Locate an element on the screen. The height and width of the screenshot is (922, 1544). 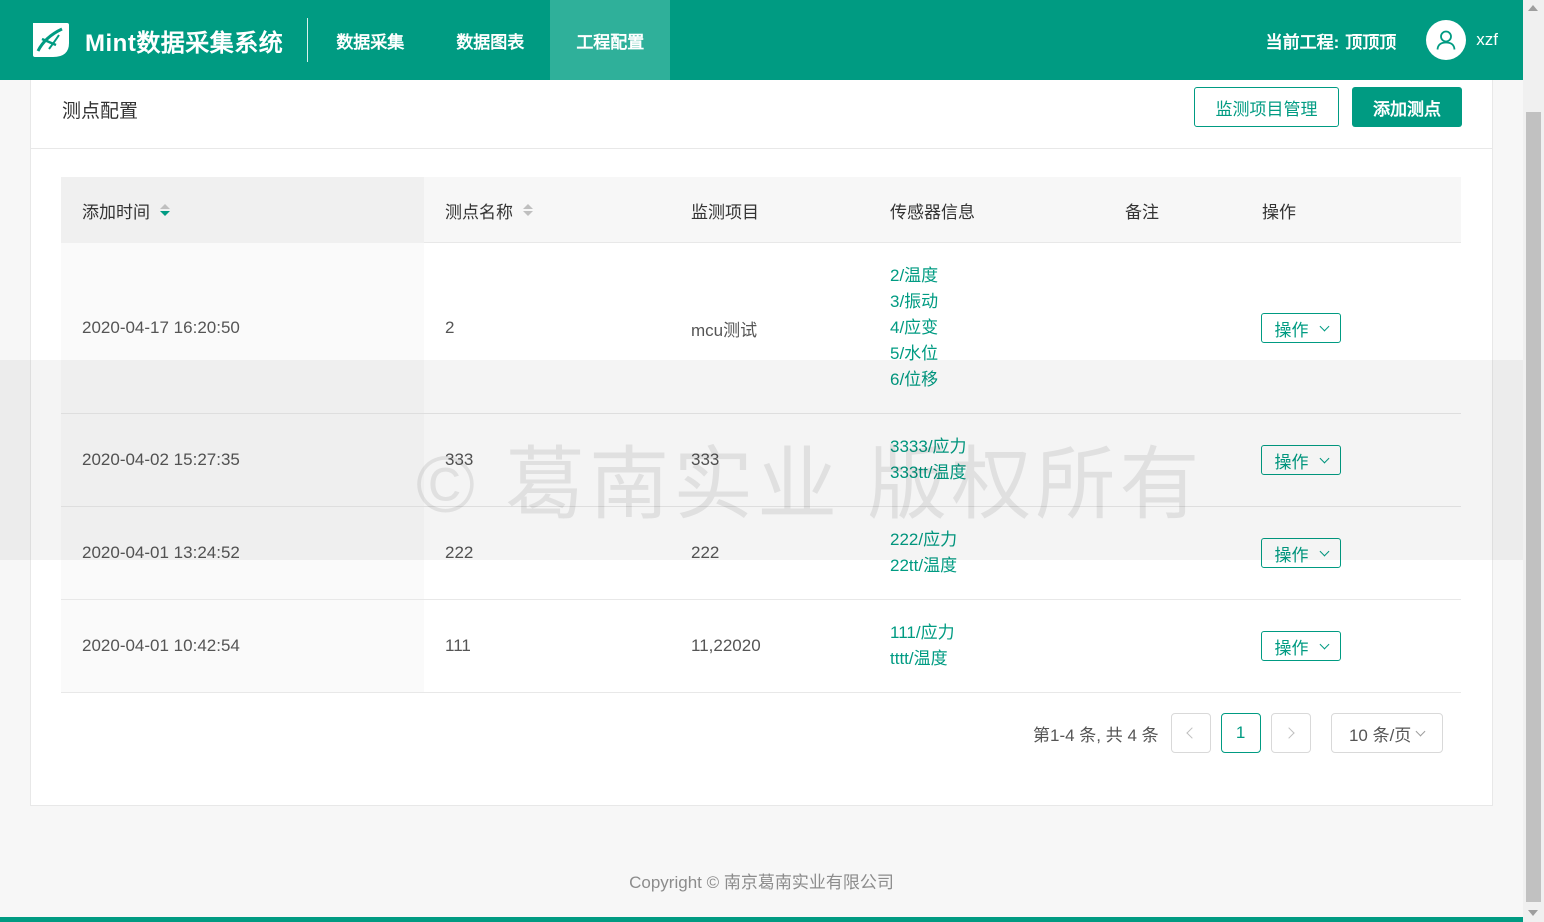
pagination: 第1-4 条, 共 4 条 1 10 条/页 is located at coordinates (1238, 733).